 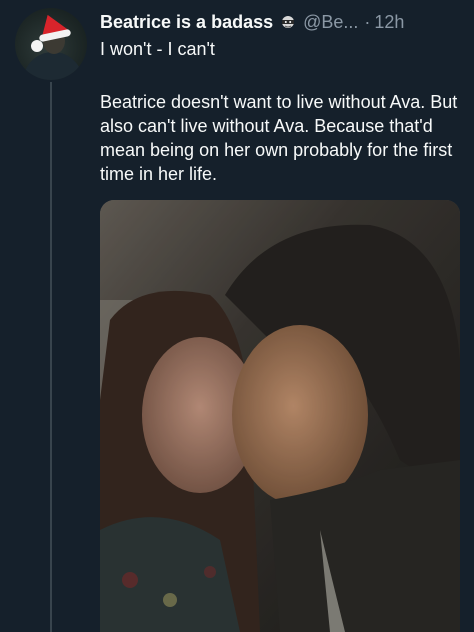 I want to click on tweet-subtitle: I won't - I can't, so click(x=157, y=49).